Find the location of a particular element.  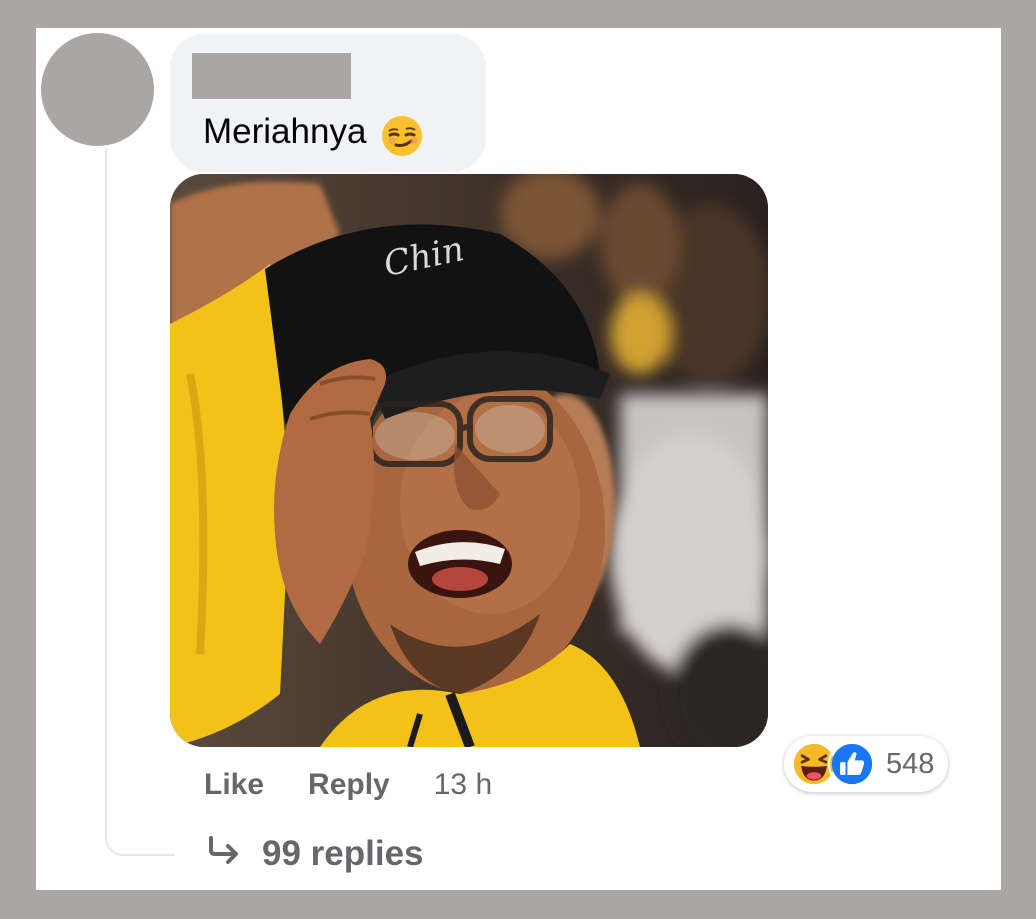

comment-text: Meriahnya is located at coordinates (313, 133).